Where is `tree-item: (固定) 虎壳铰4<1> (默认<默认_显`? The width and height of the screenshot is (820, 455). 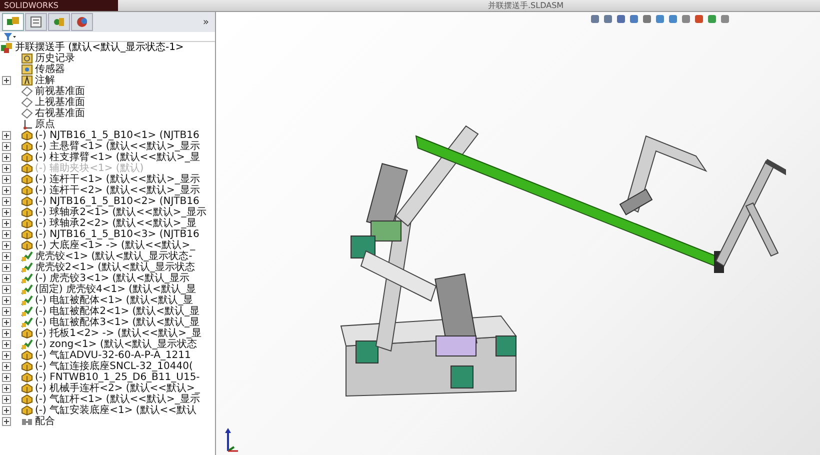
tree-item: (固定) 虎壳铰4<1> (默认<默认_显 is located at coordinates (115, 289).